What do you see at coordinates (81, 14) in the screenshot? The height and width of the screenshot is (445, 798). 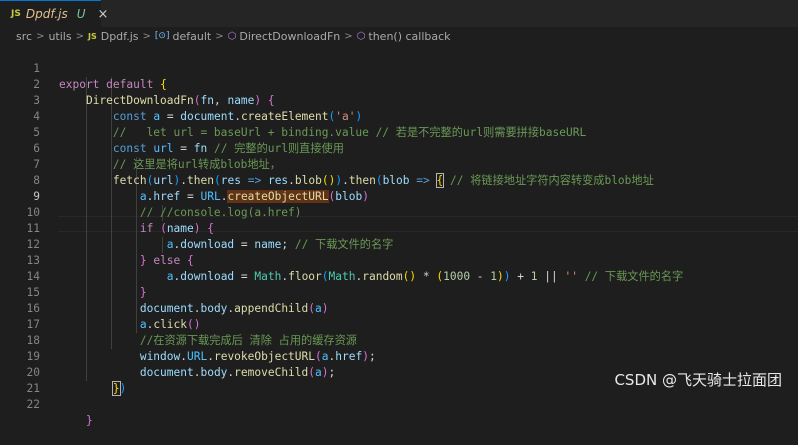 I see `untracked-badge: U` at bounding box center [81, 14].